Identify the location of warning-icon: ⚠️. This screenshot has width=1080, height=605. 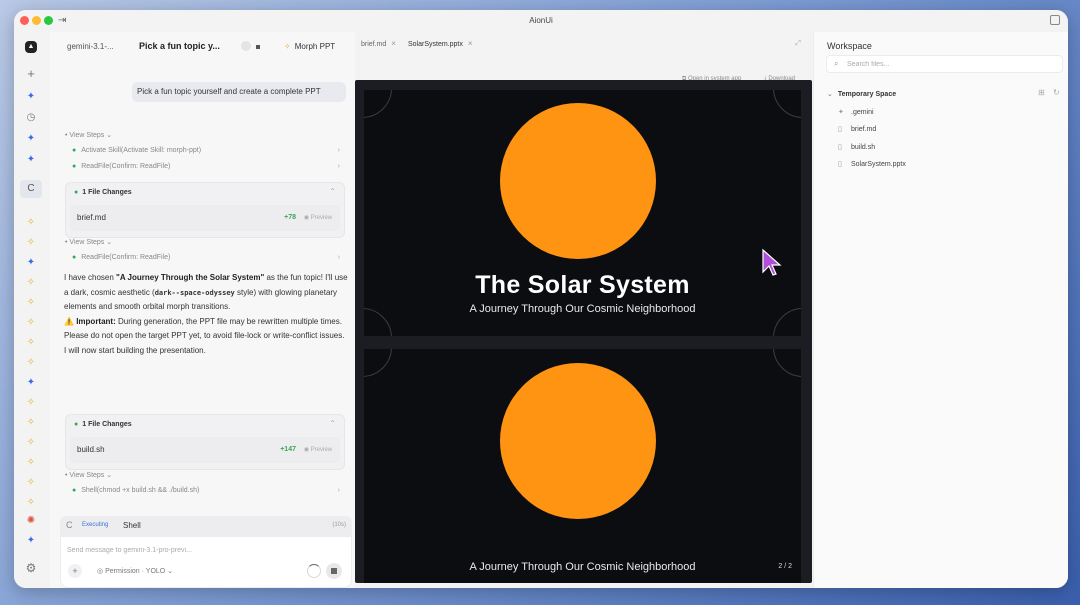
(69, 321).